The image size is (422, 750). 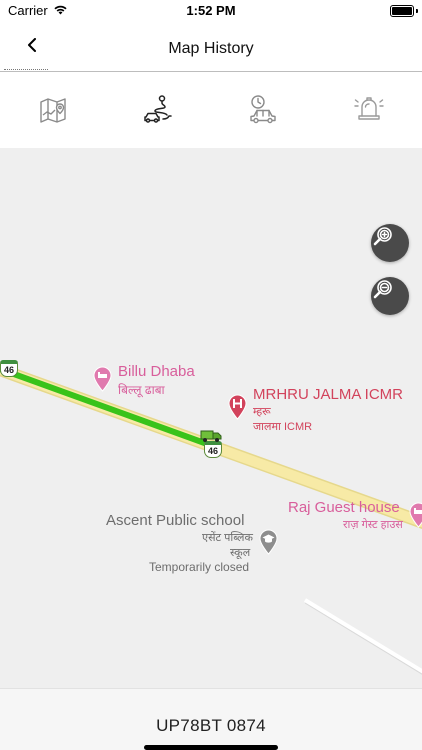 I want to click on poi-sublabel-billu-dhaba: बिल्लू ढाबा, so click(x=141, y=390).